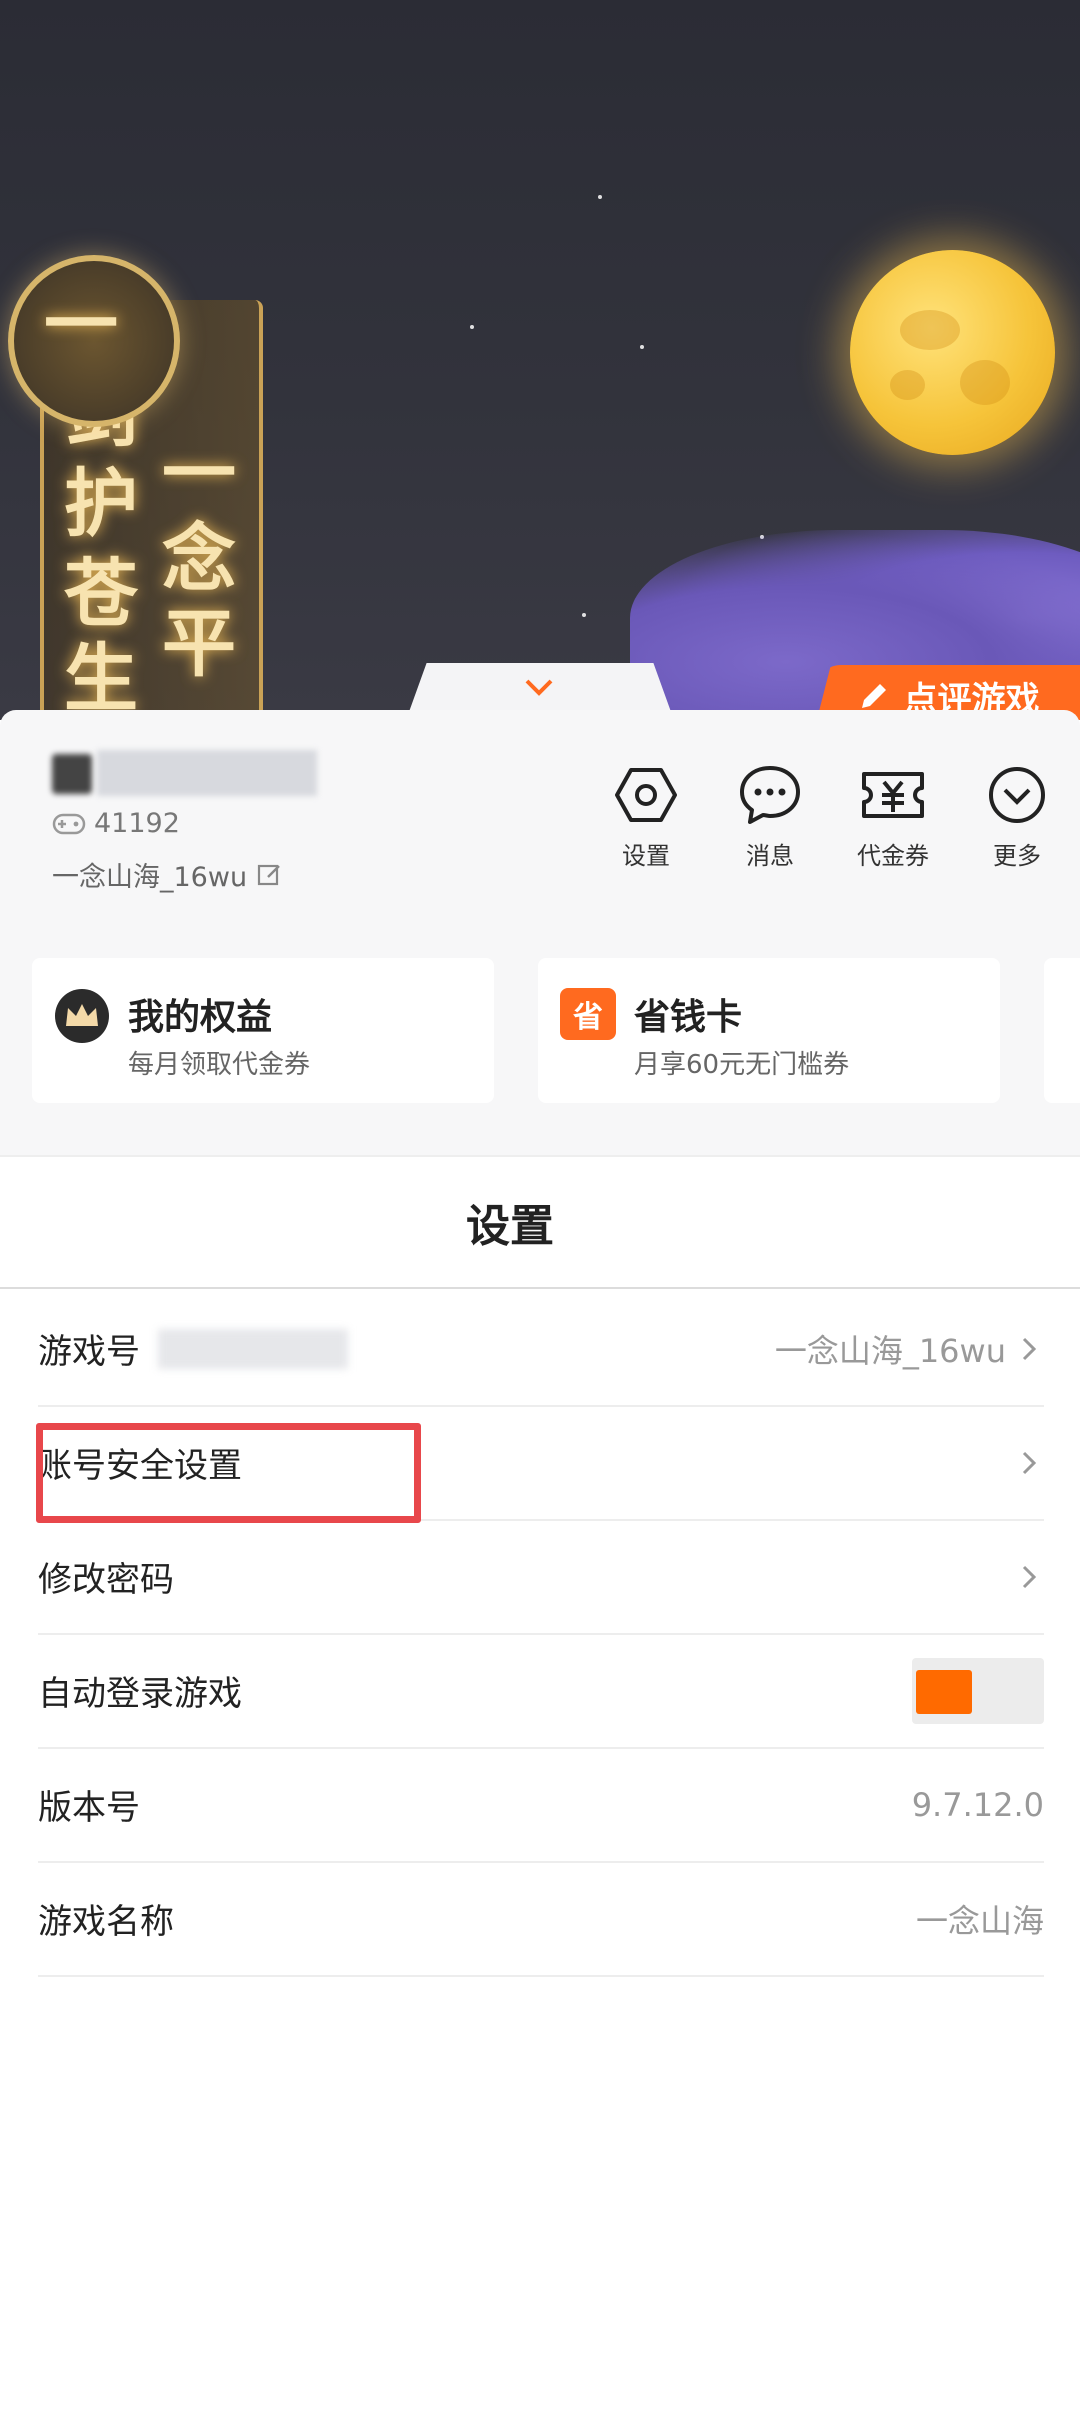 This screenshot has width=1080, height=2410. What do you see at coordinates (541, 1919) in the screenshot?
I see `settings-row-game-name: 游戏名称 一念山海` at bounding box center [541, 1919].